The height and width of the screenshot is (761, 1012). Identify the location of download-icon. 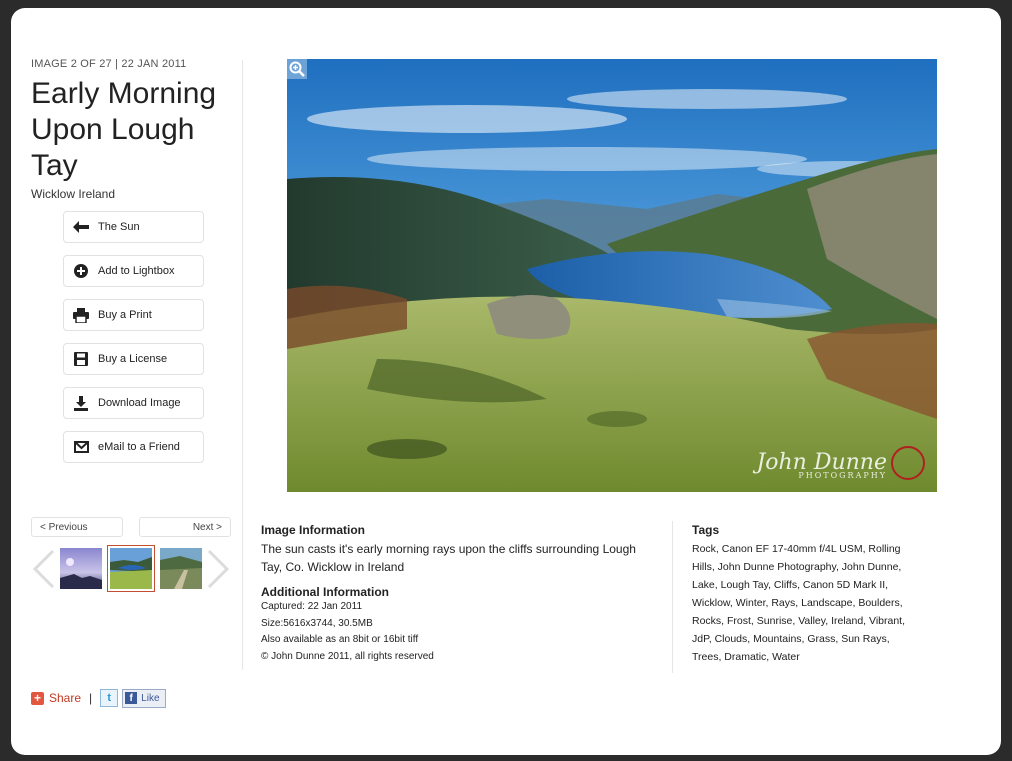
(81, 403).